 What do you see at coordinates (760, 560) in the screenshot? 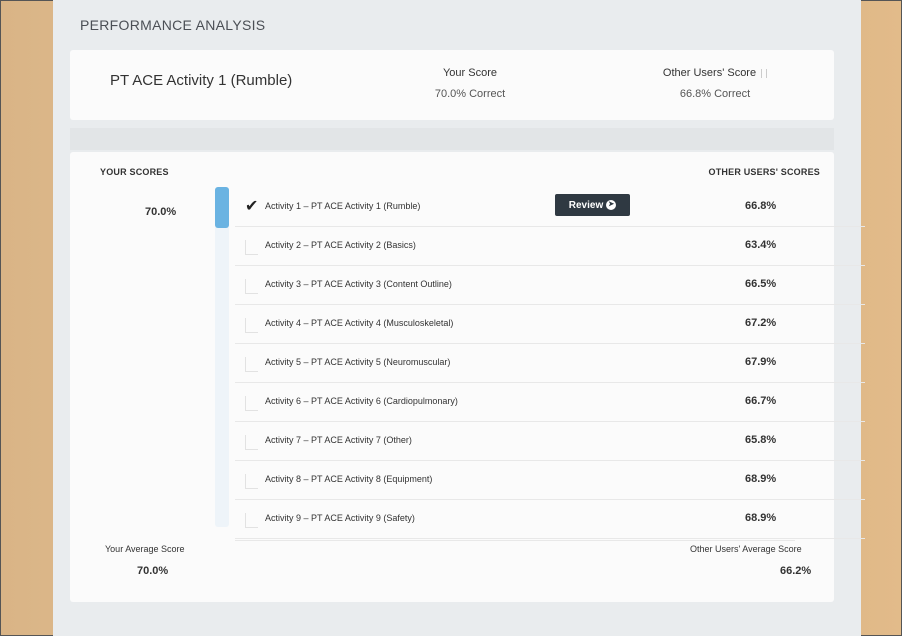
I see `other-average-block: Other Users' Average Score 66.2%` at bounding box center [760, 560].